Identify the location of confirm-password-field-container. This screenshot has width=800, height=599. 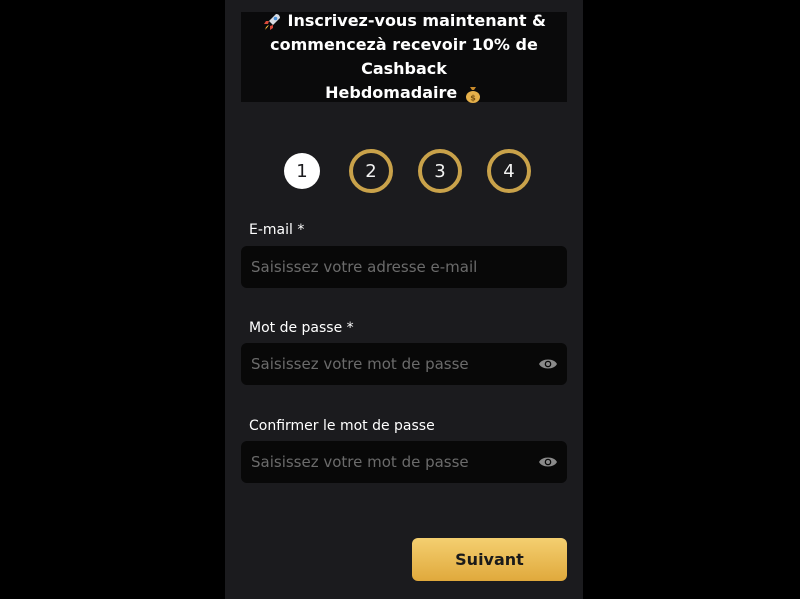
(404, 462).